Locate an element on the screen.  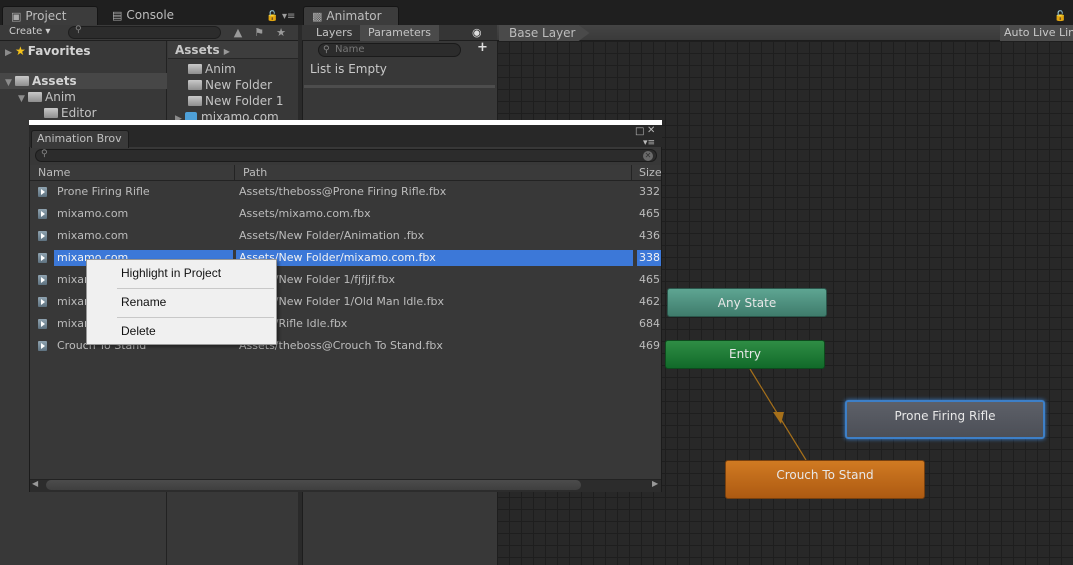
cell-path: Assets/New Folder/Animation .fbx is located at coordinates (434, 236).